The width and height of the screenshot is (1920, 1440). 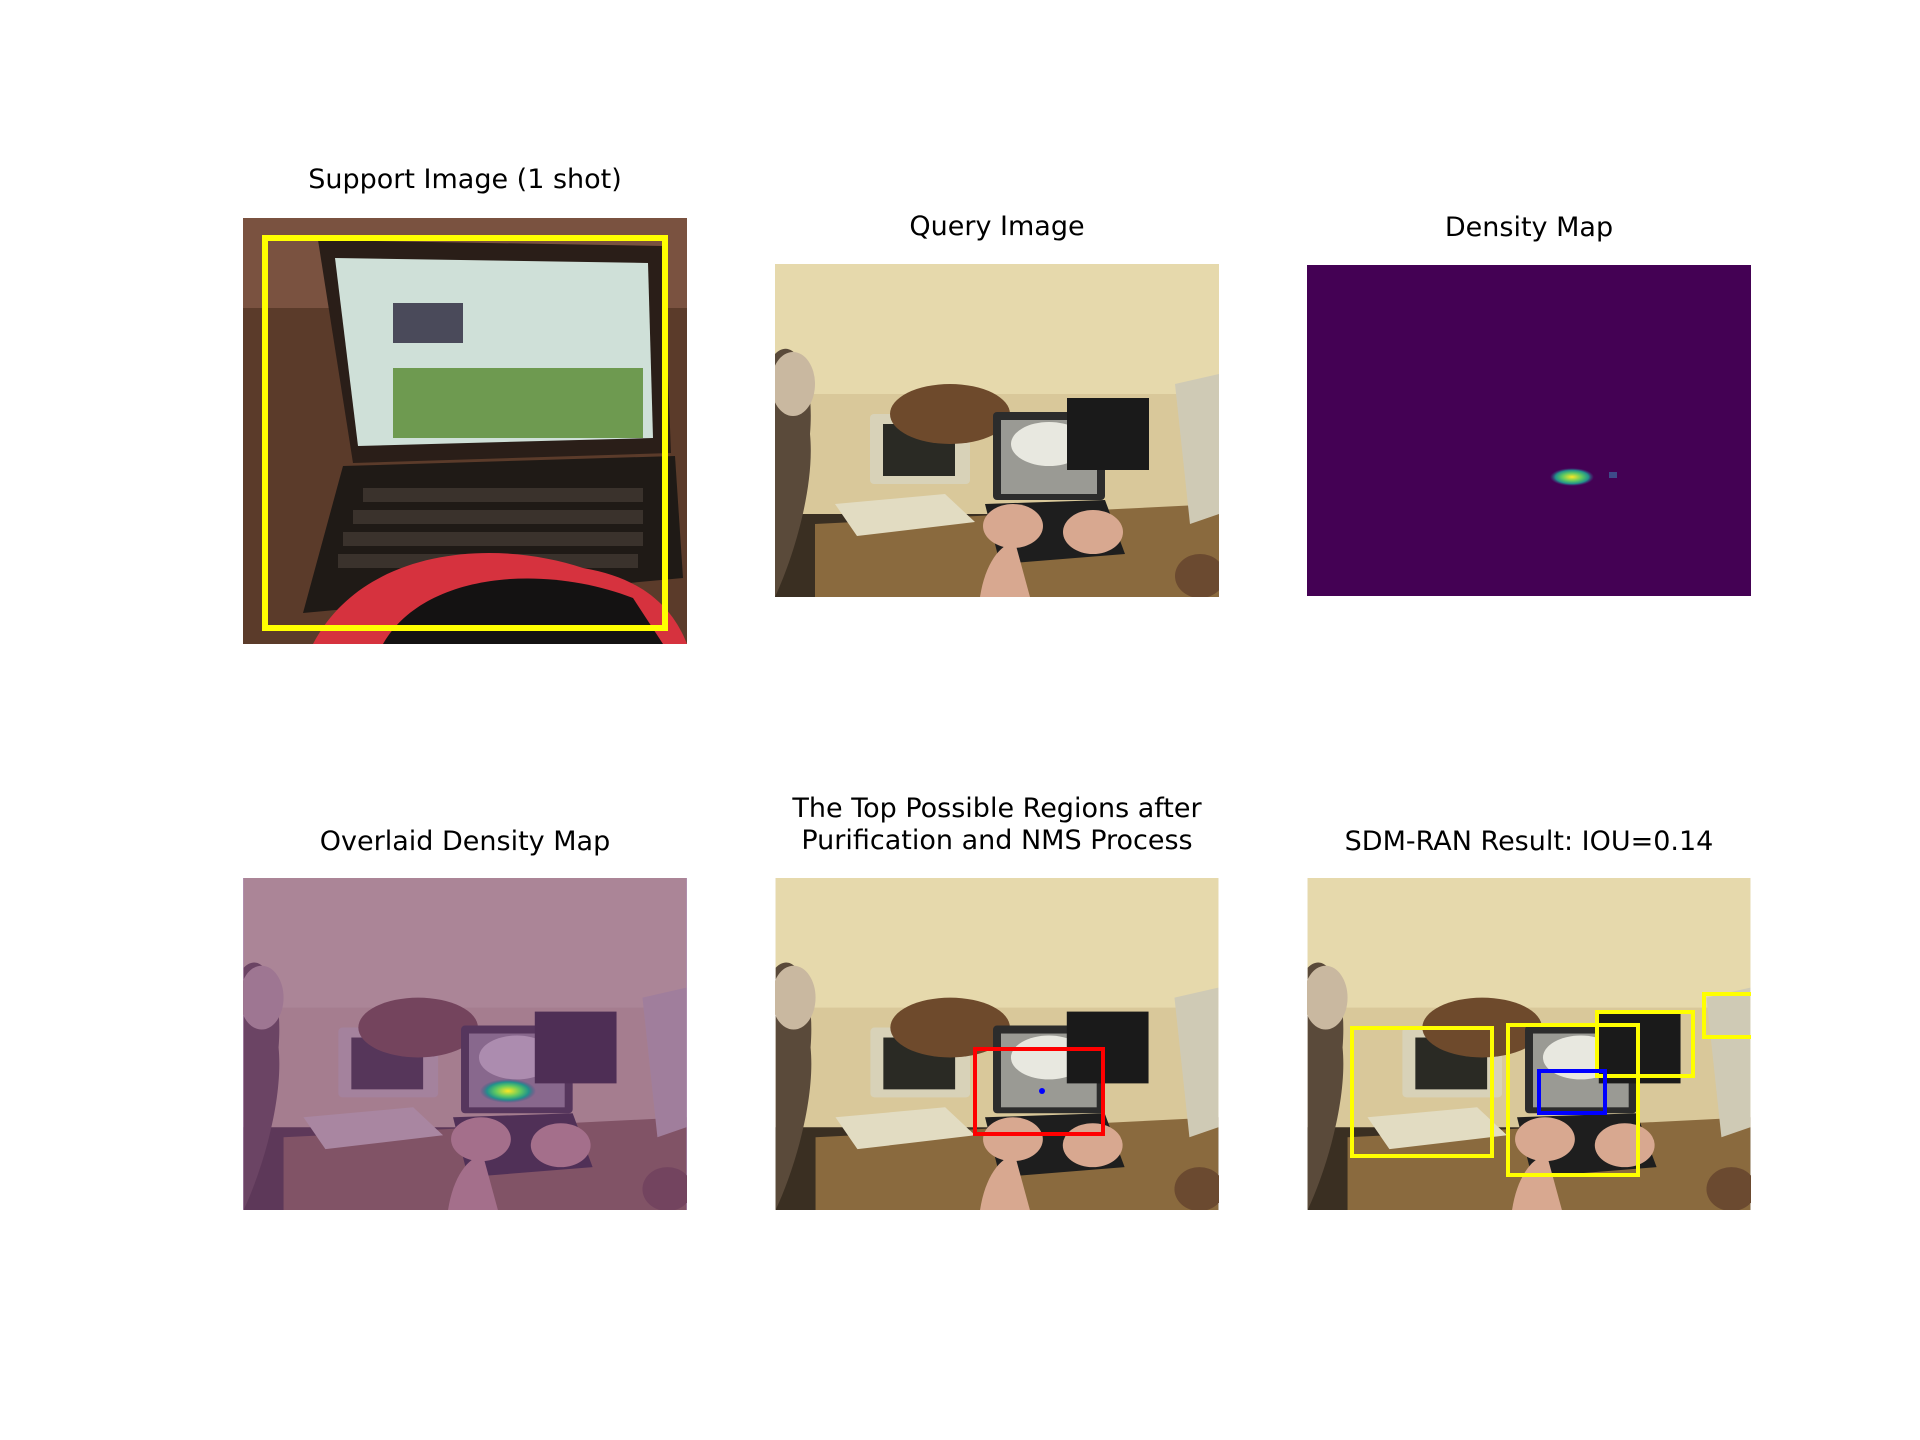 What do you see at coordinates (465, 1044) in the screenshot?
I see `overlay-density-map` at bounding box center [465, 1044].